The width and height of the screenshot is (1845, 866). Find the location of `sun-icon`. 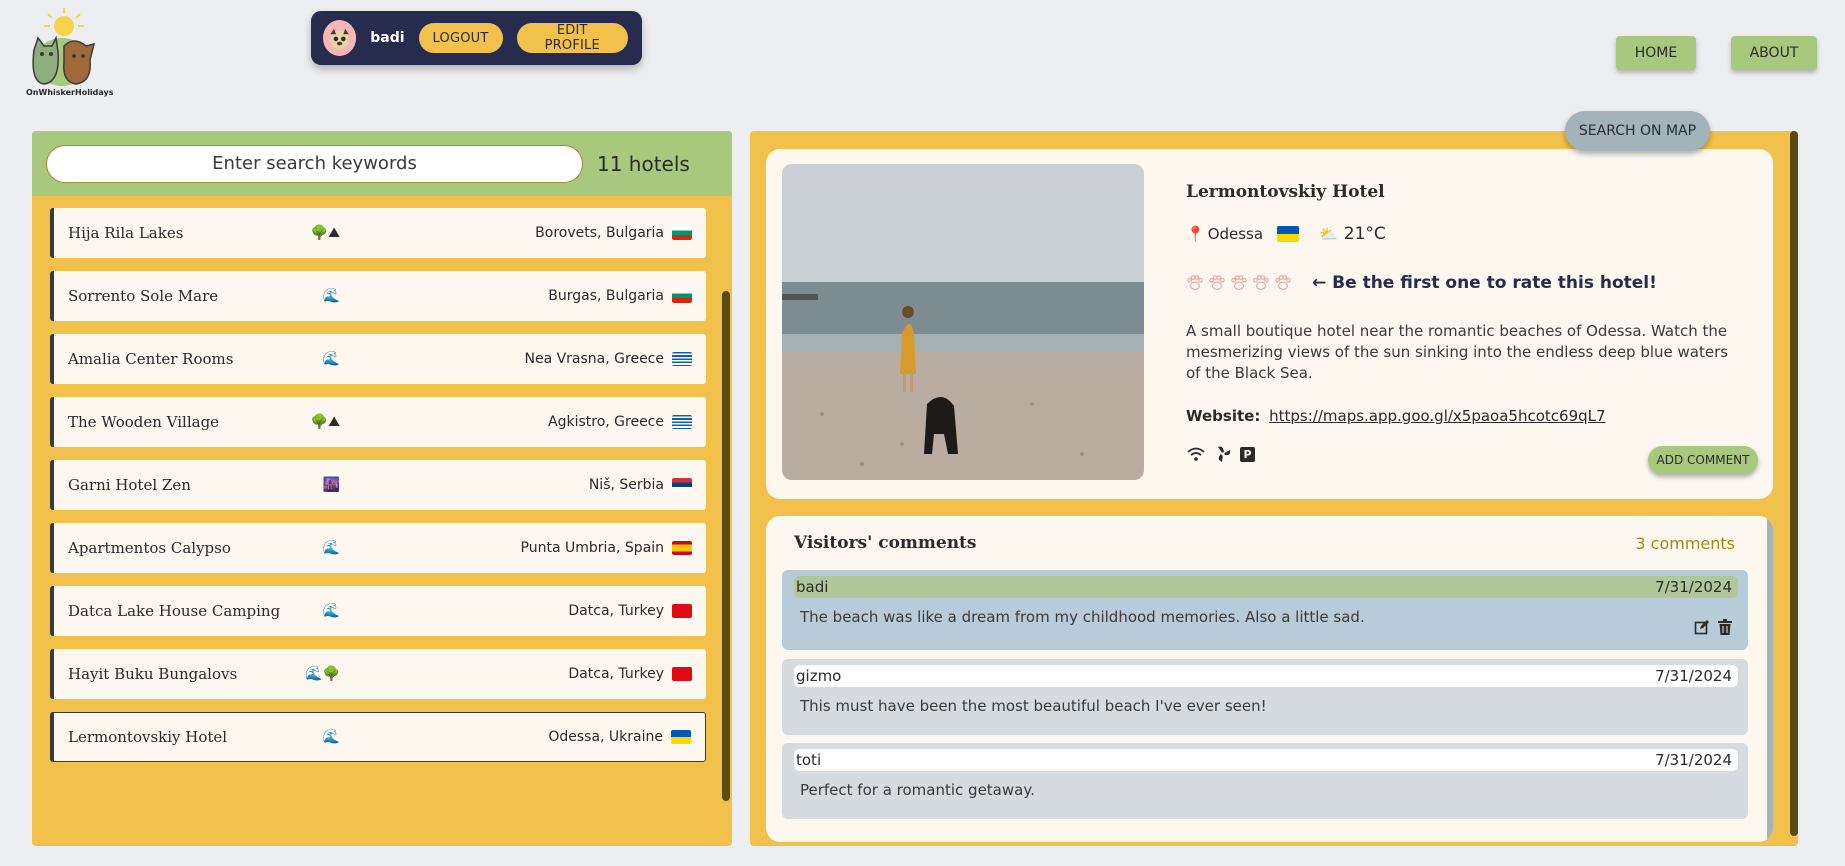

sun-icon is located at coordinates (64, 22).